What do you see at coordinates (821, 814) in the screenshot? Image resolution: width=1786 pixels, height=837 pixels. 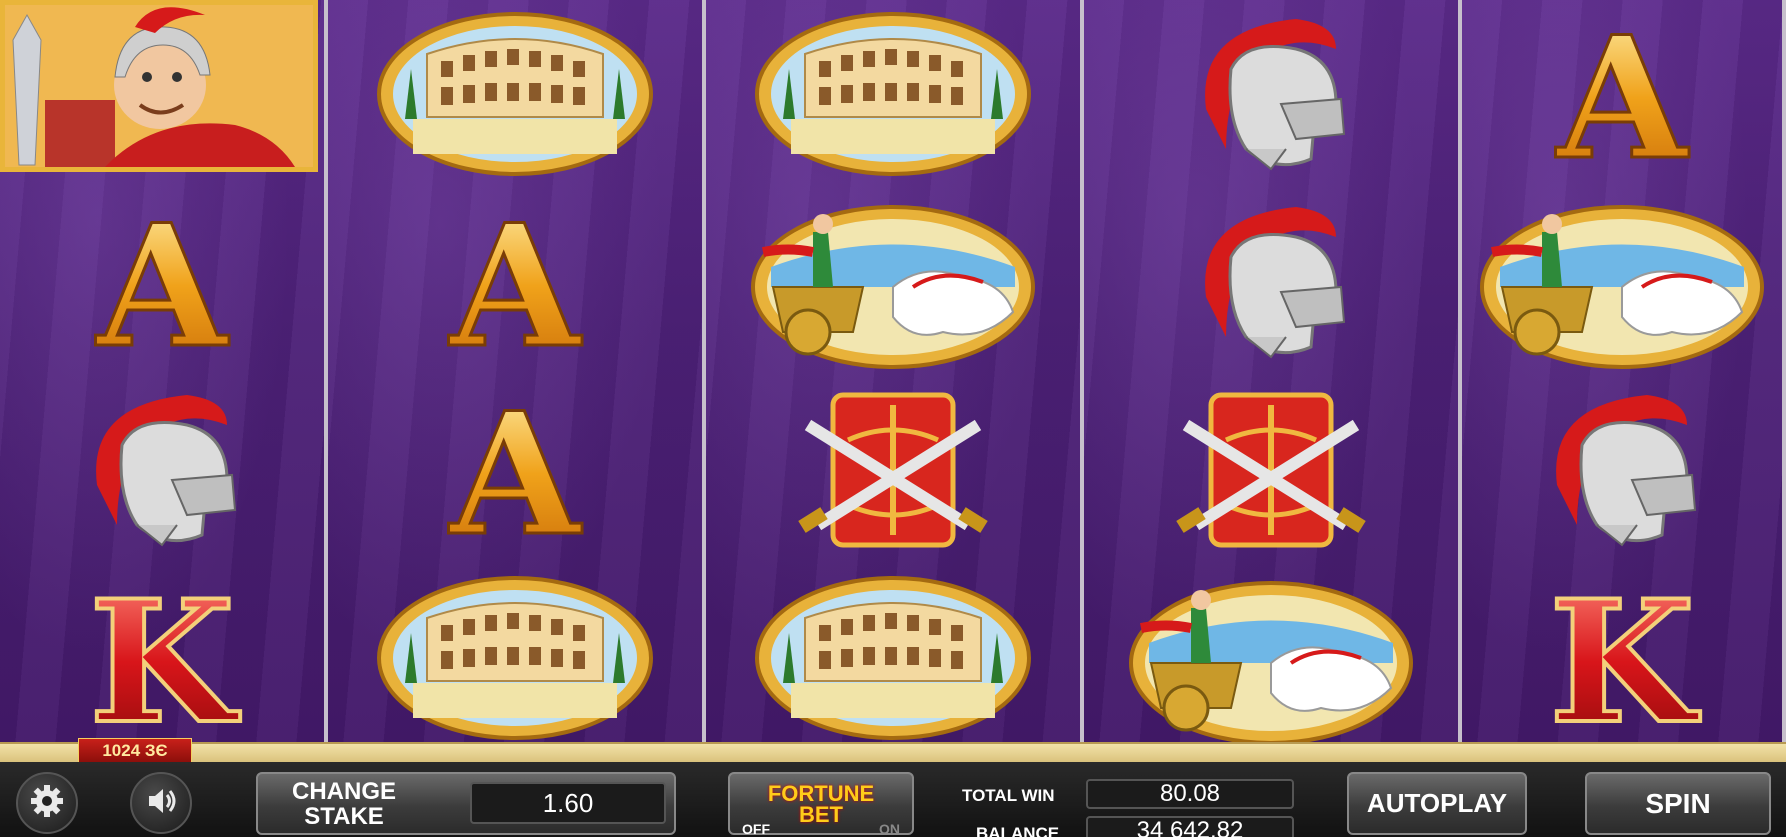 I see `fortune-bet-subtitle: BET` at bounding box center [821, 814].